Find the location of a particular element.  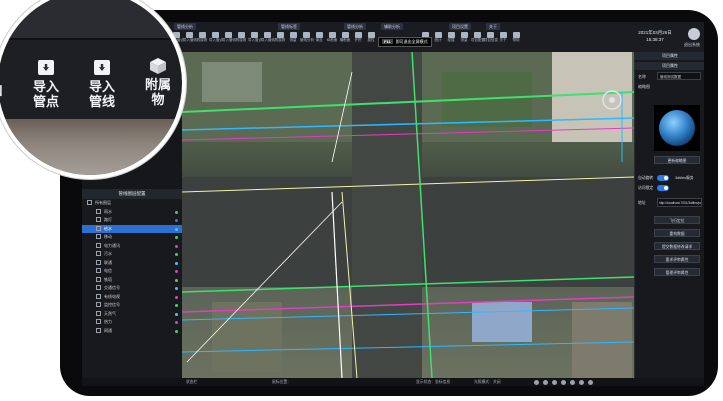

layer-item: 移动 is located at coordinates (132, 237).